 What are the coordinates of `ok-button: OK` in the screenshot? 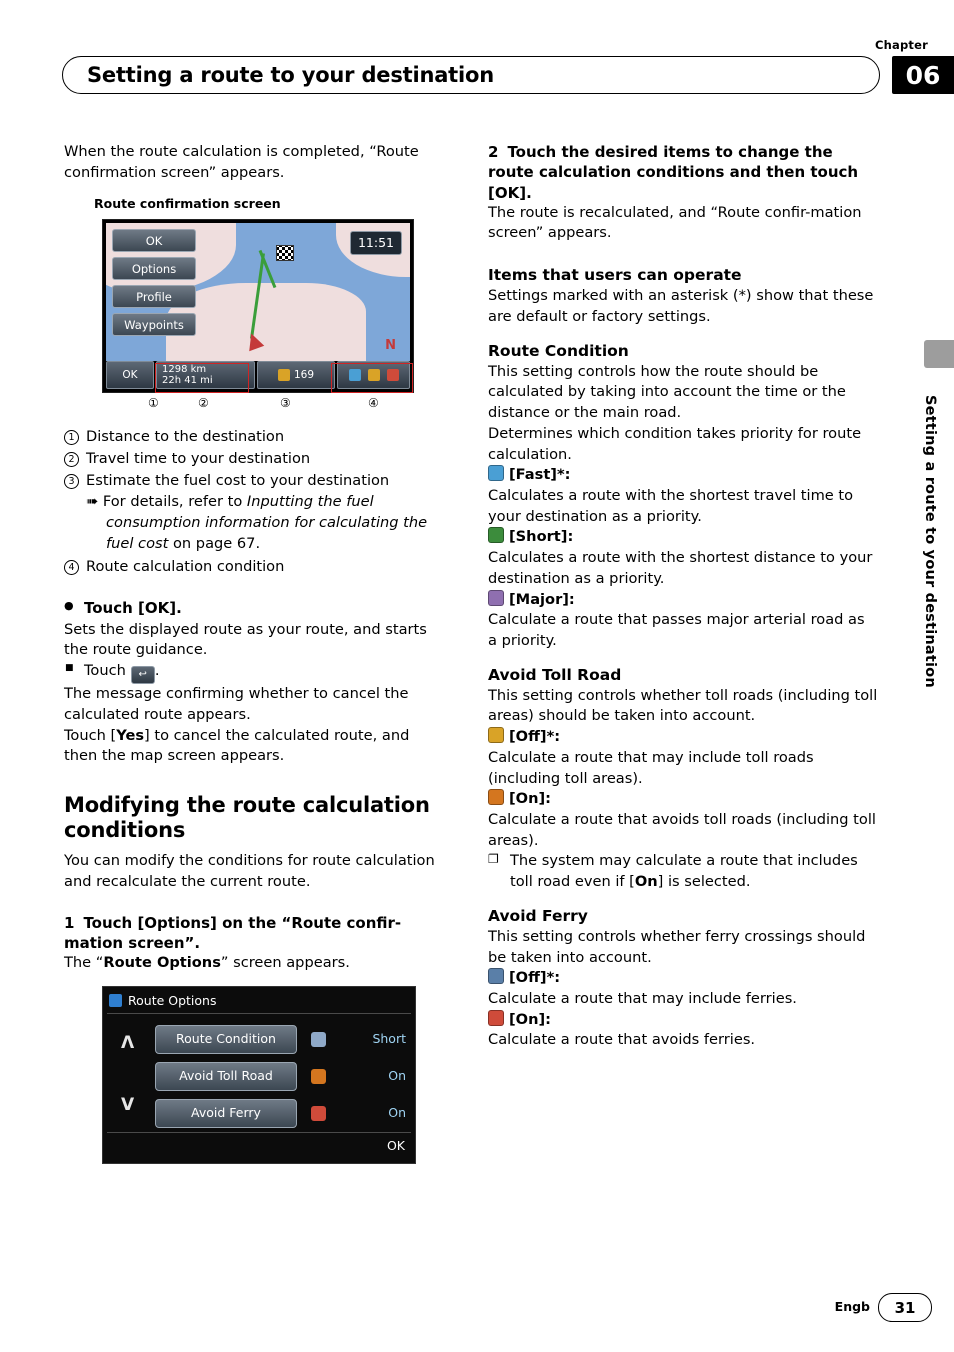 It's located at (154, 241).